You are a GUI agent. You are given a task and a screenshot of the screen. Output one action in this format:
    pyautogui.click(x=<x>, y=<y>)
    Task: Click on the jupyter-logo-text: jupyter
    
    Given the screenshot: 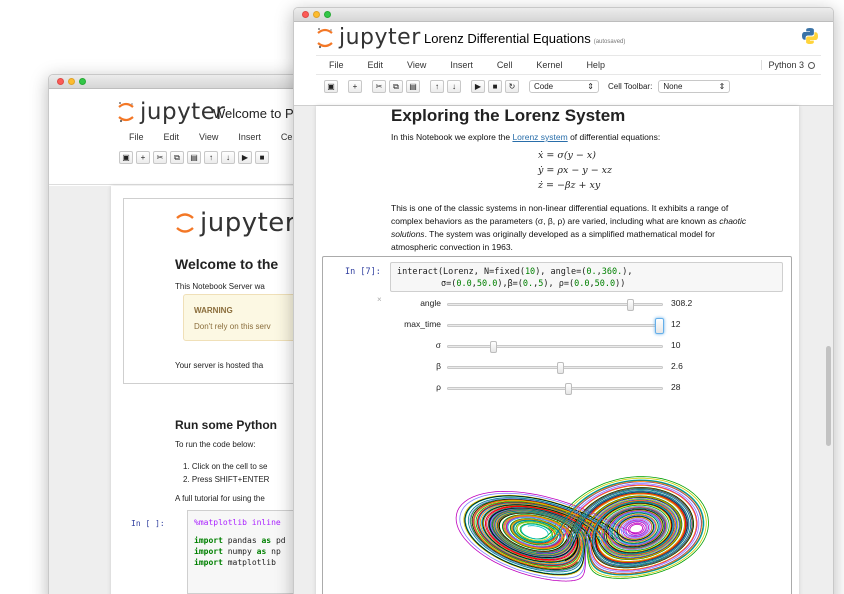 What is the action you would take?
    pyautogui.click(x=380, y=37)
    